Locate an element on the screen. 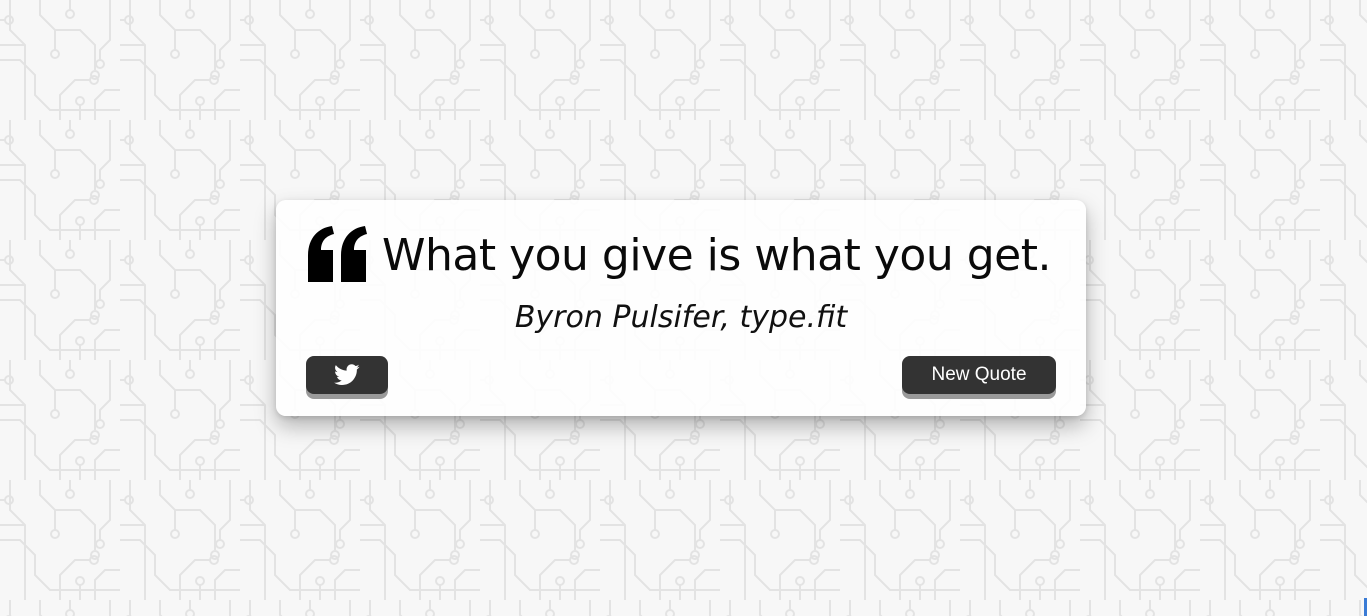 Image resolution: width=1367 pixels, height=616 pixels. quote-author: Byron Pulsifer, type.fit is located at coordinates (681, 317).